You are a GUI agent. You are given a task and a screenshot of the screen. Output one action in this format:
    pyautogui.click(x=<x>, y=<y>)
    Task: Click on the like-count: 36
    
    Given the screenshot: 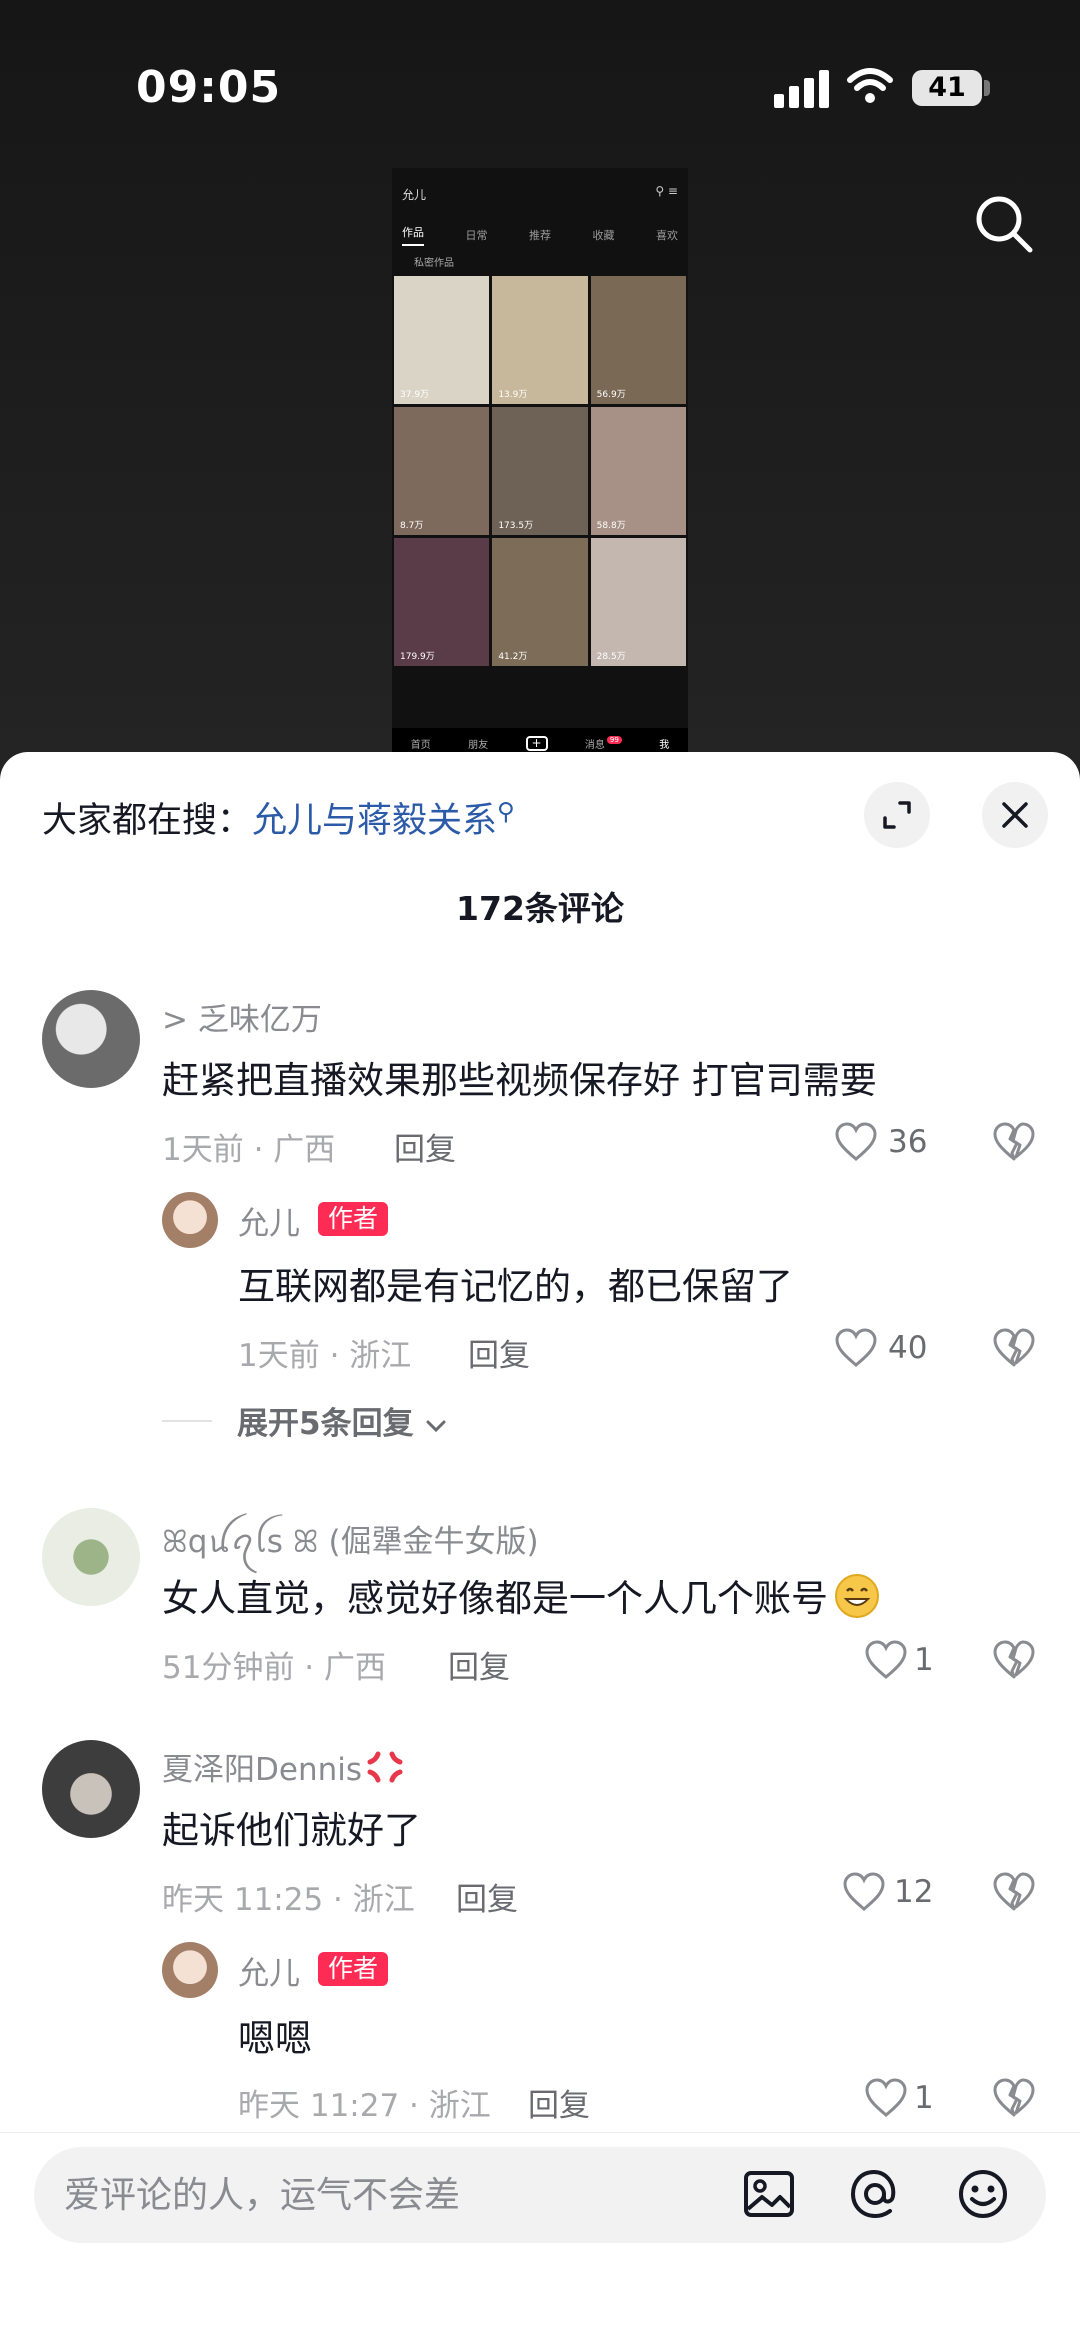 What is the action you would take?
    pyautogui.click(x=908, y=1142)
    